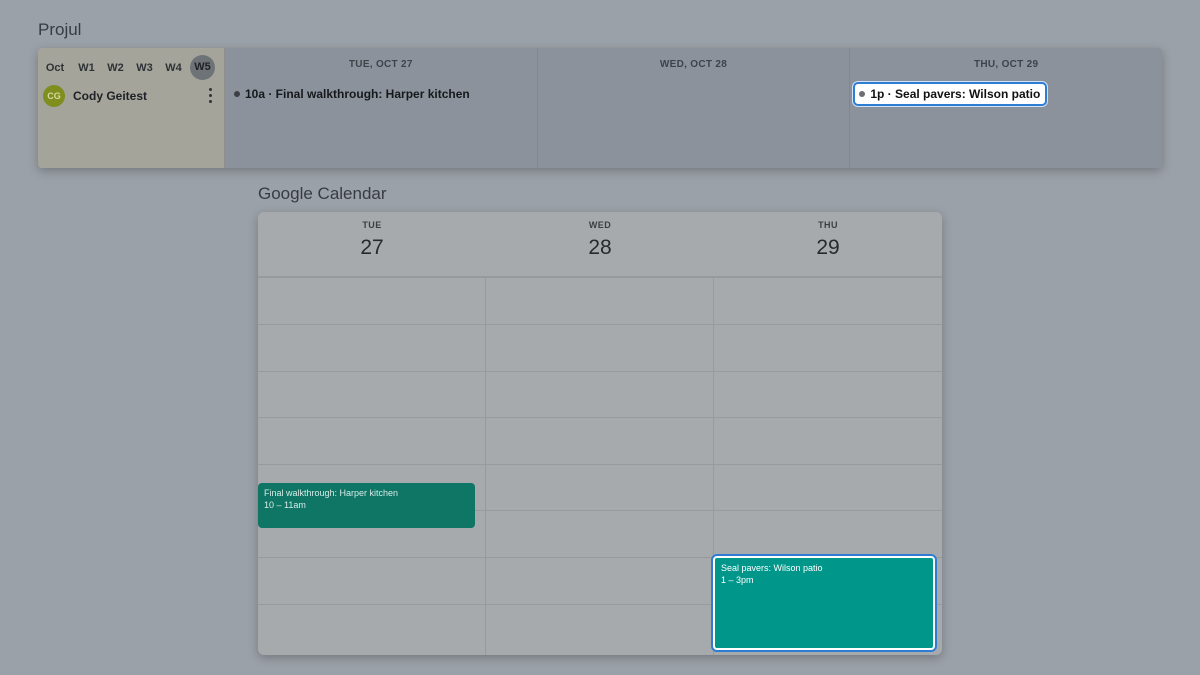 The image size is (1200, 675). Describe the element at coordinates (173, 68) in the screenshot. I see `week-tab-w4: W4` at that location.